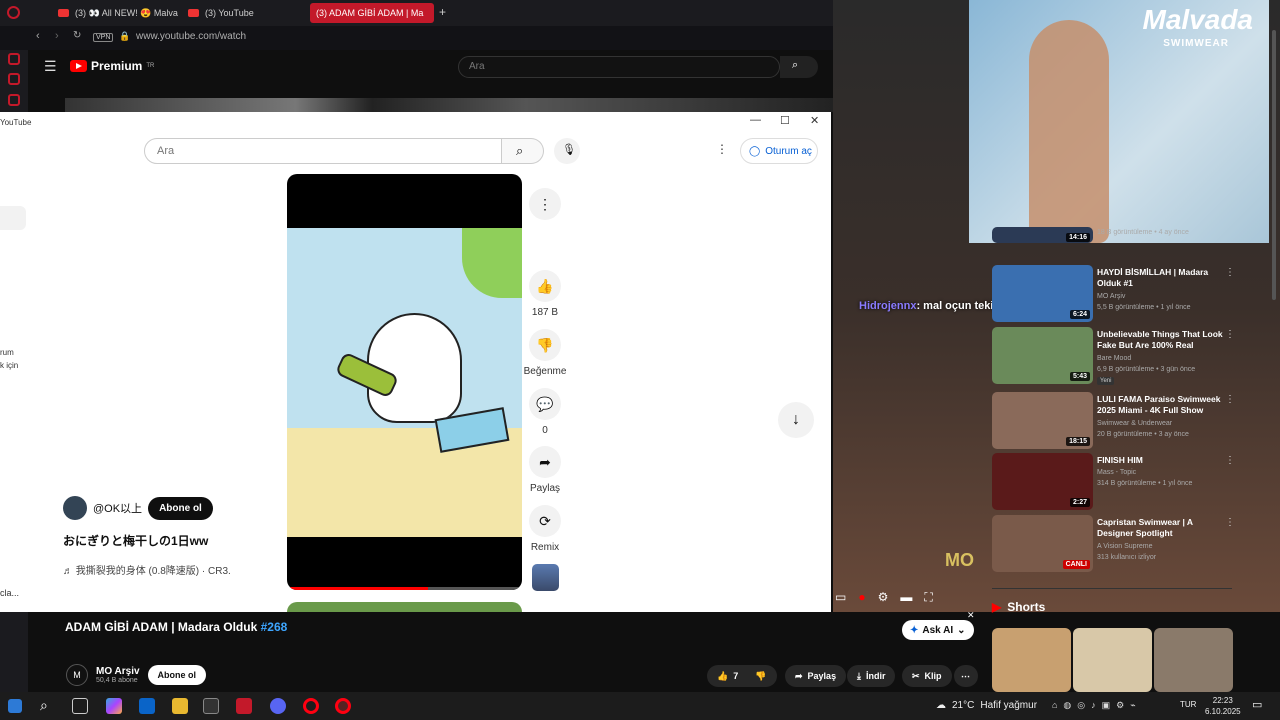 The height and width of the screenshot is (720, 1280). I want to click on avatar, so click(75, 508).